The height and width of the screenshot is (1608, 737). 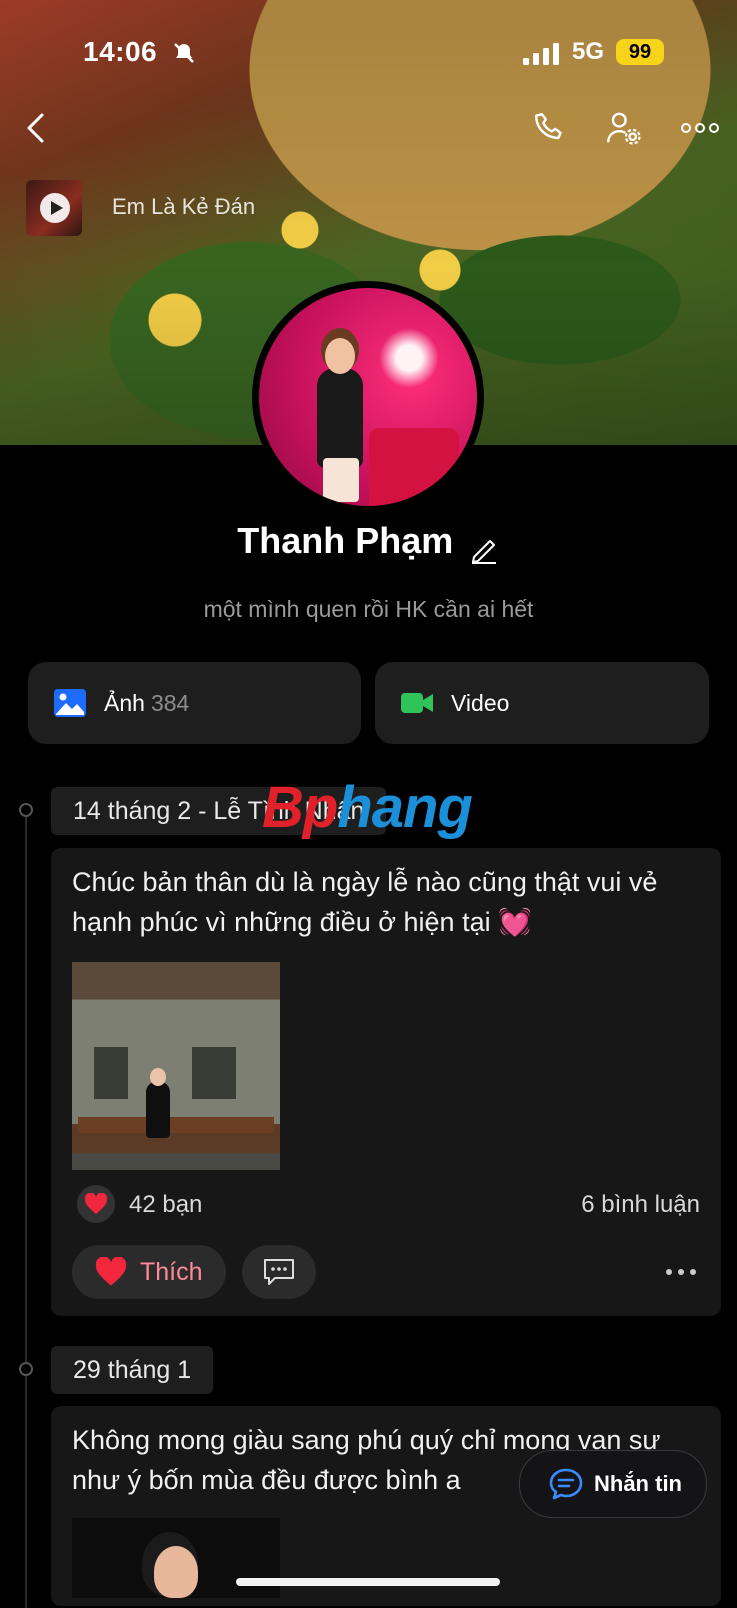 What do you see at coordinates (588, 51) in the screenshot?
I see `network-type: 5G` at bounding box center [588, 51].